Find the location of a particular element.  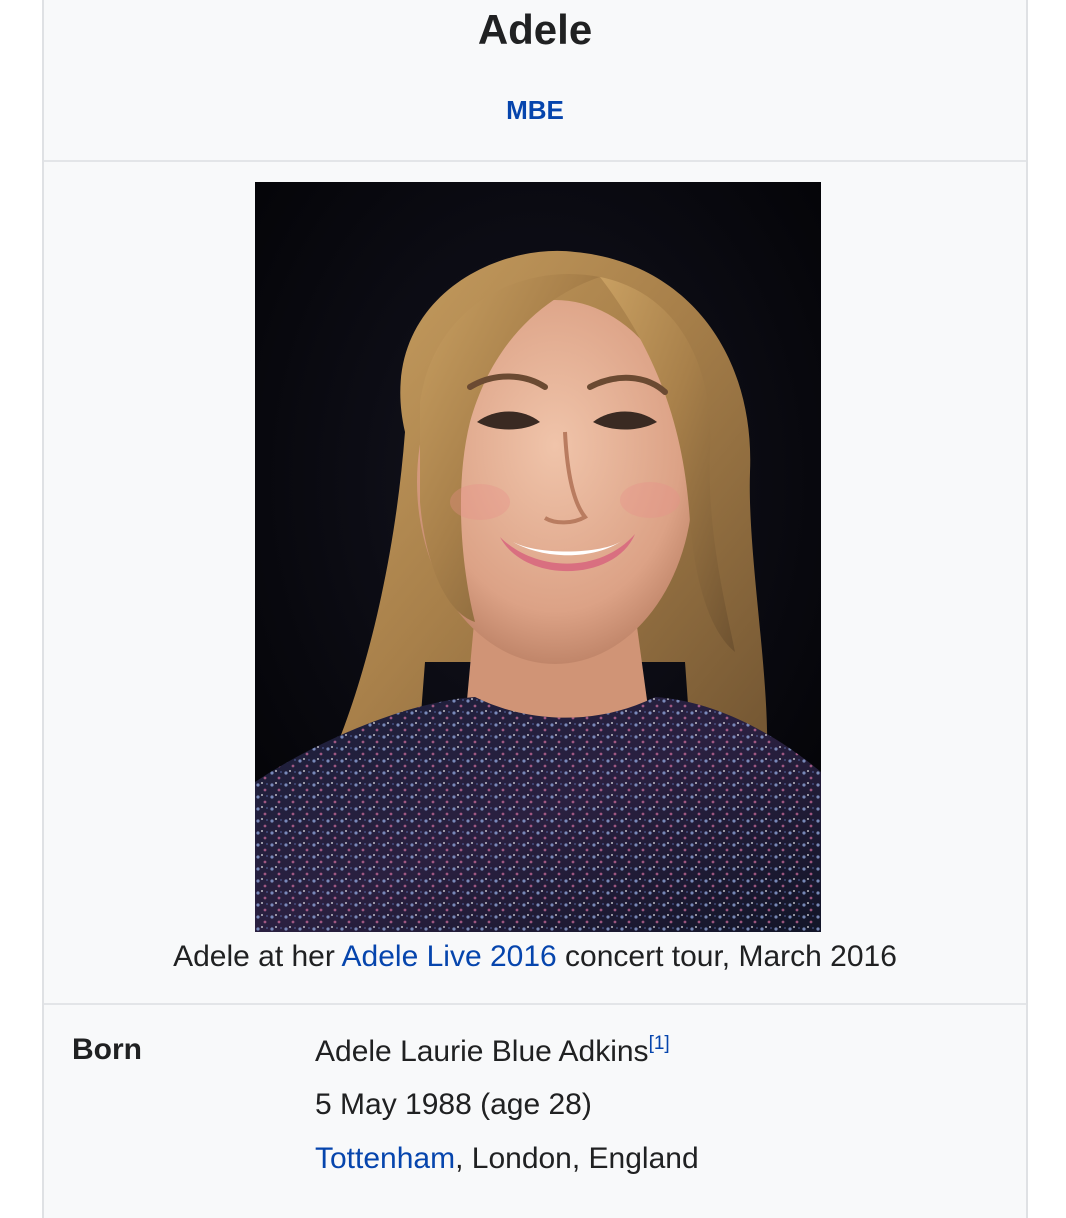

born-label: Born is located at coordinates (107, 1049).